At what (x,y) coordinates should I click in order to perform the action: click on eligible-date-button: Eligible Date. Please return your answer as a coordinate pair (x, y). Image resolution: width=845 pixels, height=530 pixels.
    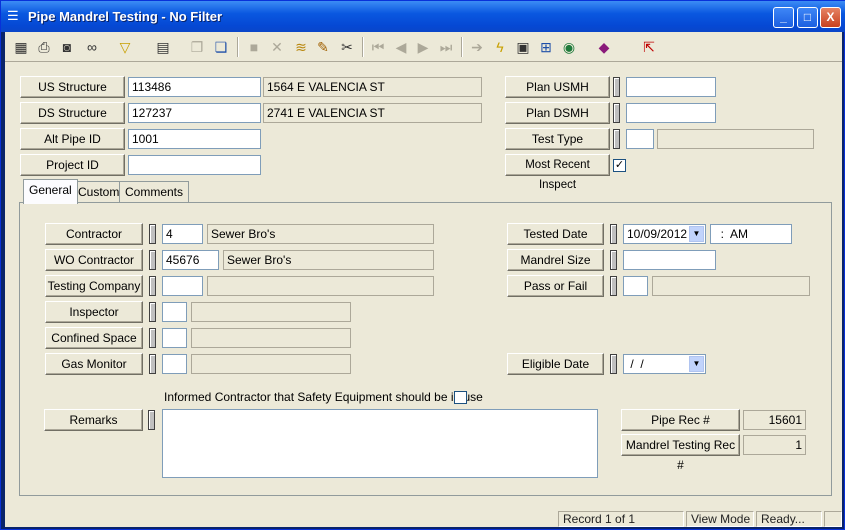
    Looking at the image, I should click on (555, 364).